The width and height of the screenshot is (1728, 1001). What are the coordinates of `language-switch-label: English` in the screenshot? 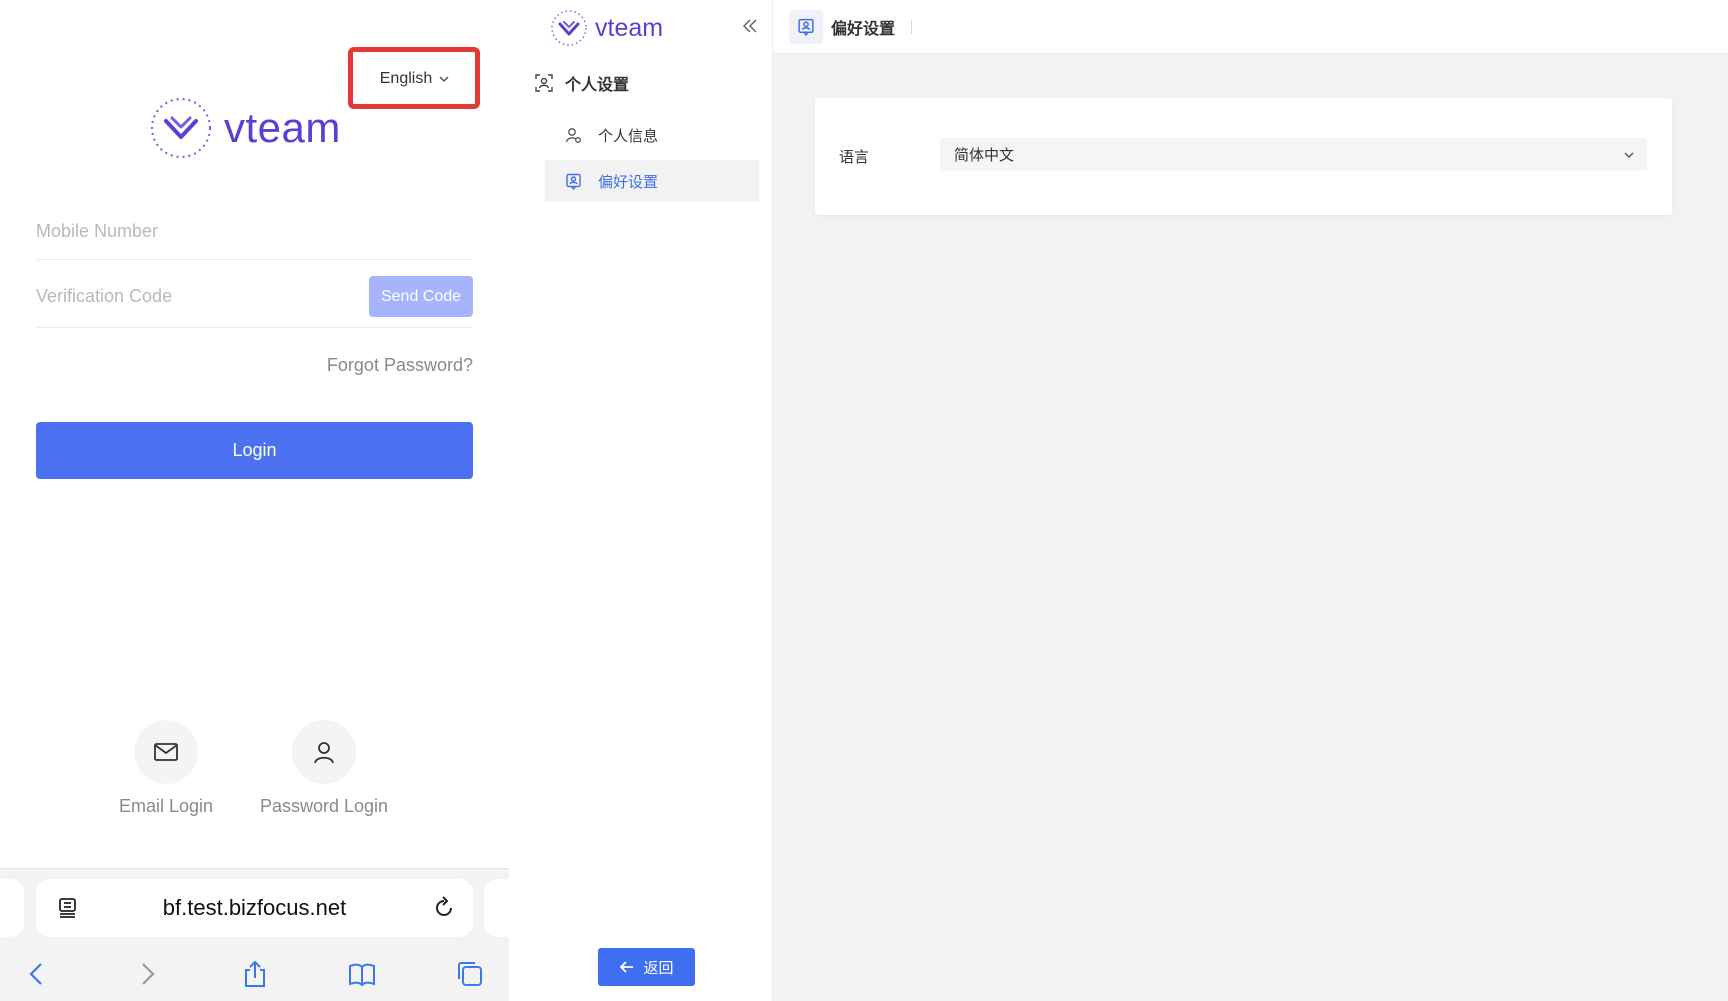 It's located at (406, 78).